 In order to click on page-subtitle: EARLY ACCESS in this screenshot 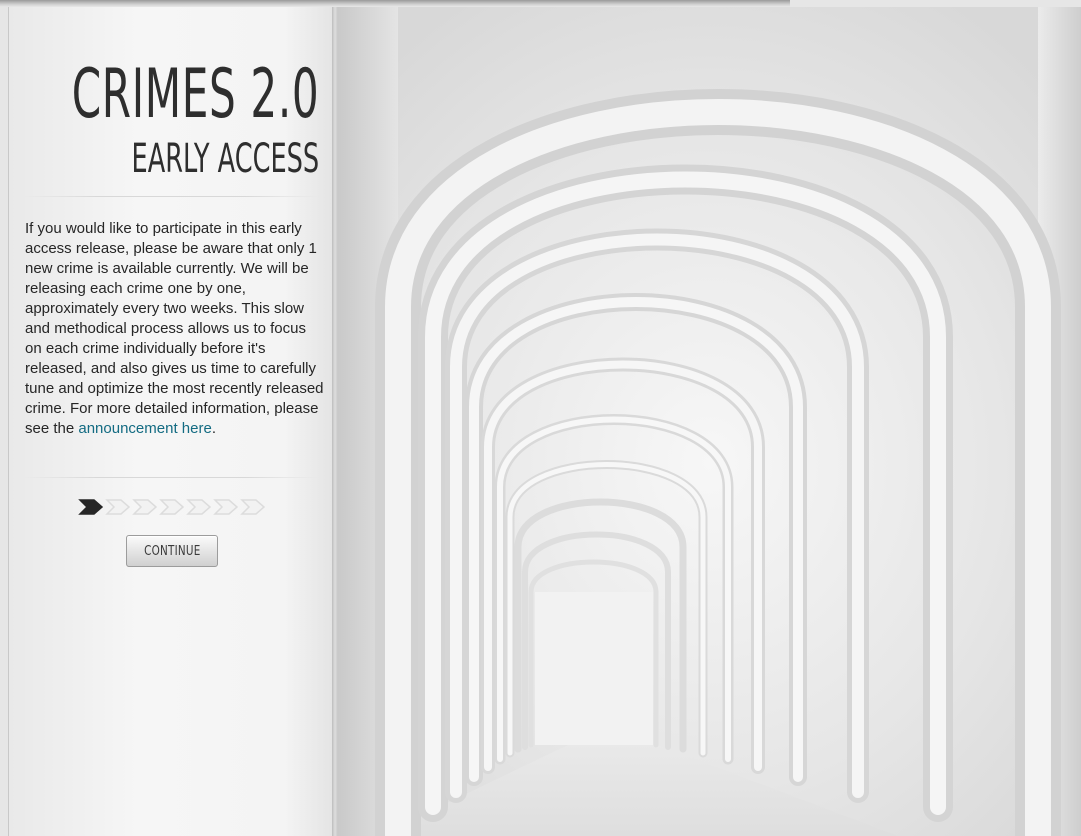, I will do `click(225, 159)`.